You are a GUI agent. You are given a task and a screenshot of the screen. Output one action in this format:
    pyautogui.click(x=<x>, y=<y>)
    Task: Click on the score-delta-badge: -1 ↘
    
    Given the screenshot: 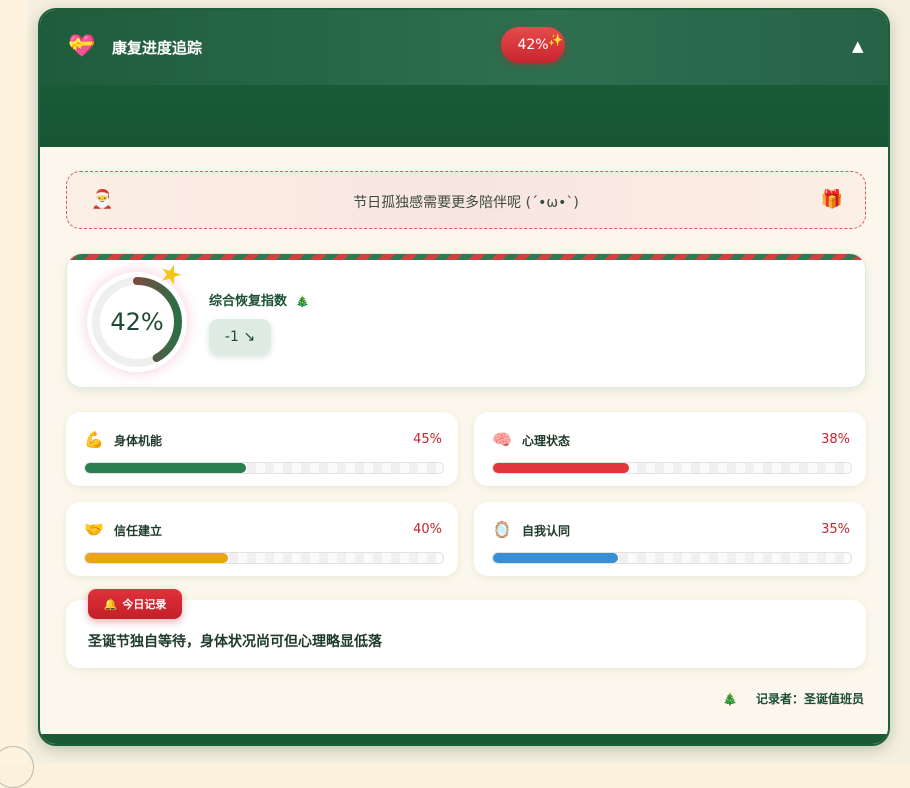 What is the action you would take?
    pyautogui.click(x=240, y=337)
    